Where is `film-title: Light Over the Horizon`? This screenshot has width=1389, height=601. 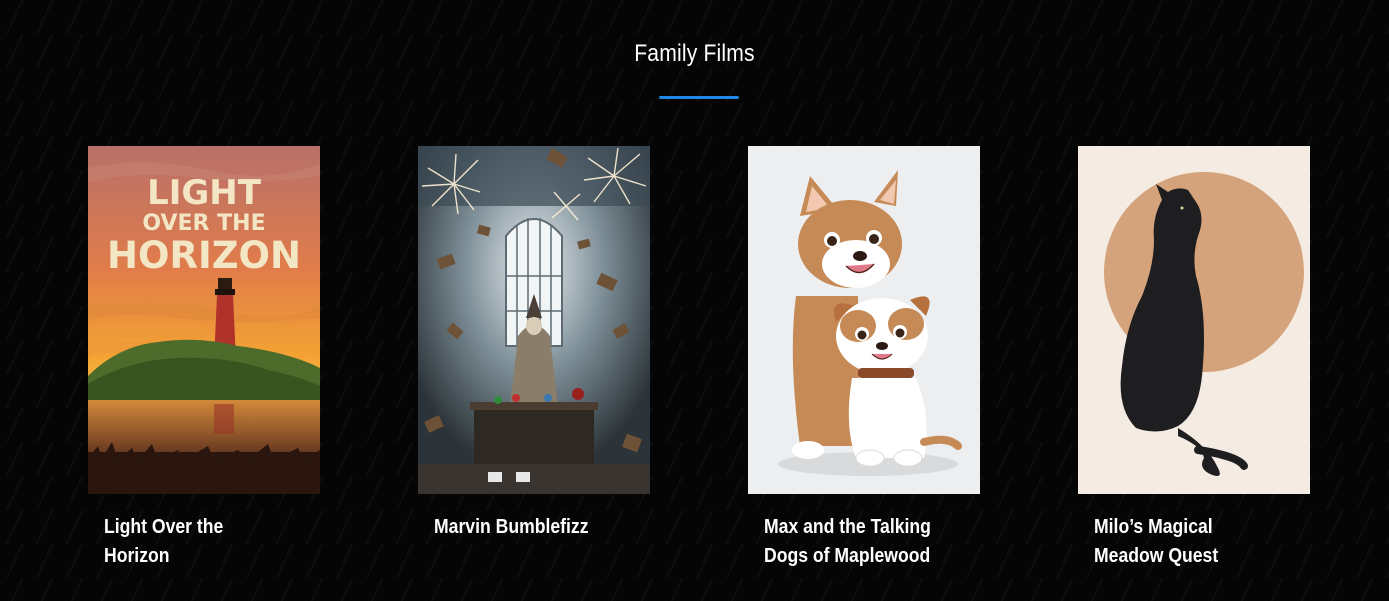 film-title: Light Over the Horizon is located at coordinates (192, 542).